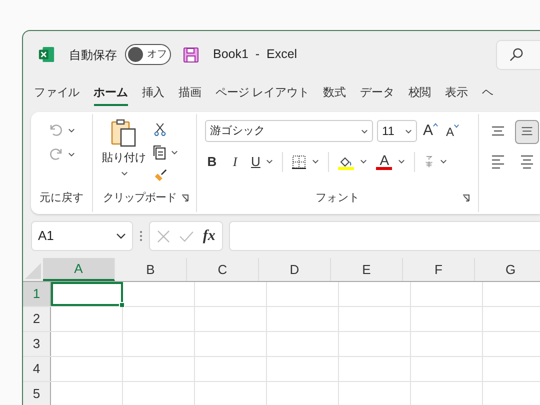 The image size is (540, 405). Describe the element at coordinates (212, 162) in the screenshot. I see `bold-button: B` at that location.